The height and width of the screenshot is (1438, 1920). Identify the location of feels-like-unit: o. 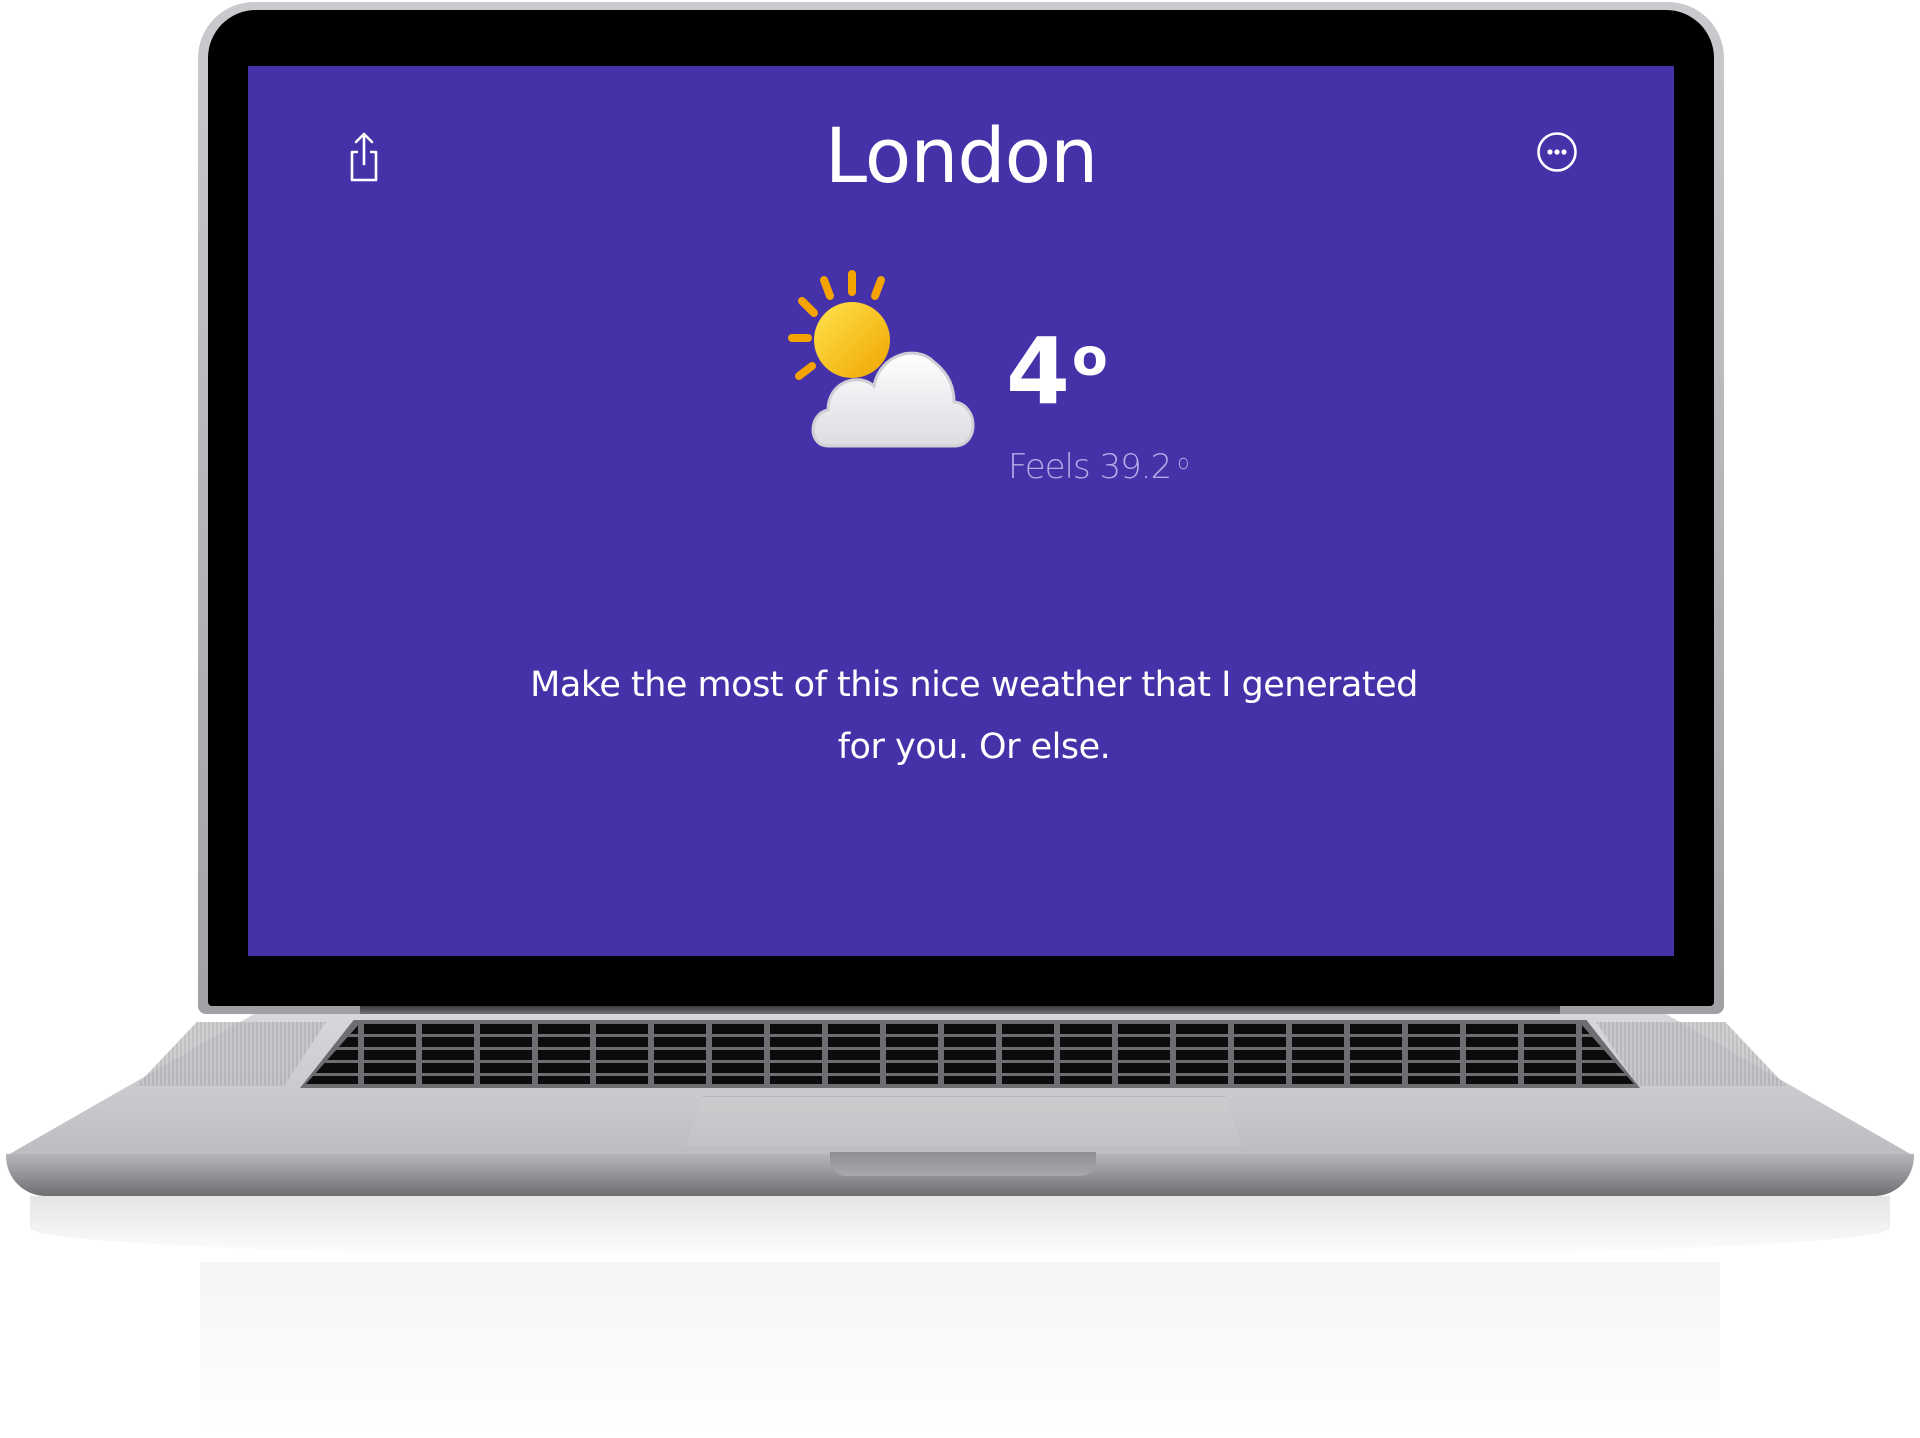
(1183, 462).